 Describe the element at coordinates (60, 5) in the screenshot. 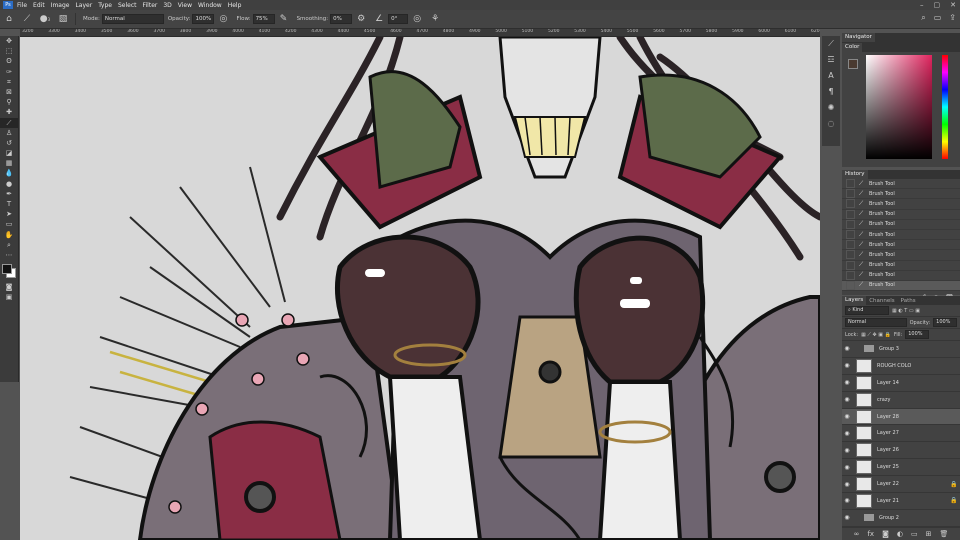

I see `menu-image: Image` at that location.